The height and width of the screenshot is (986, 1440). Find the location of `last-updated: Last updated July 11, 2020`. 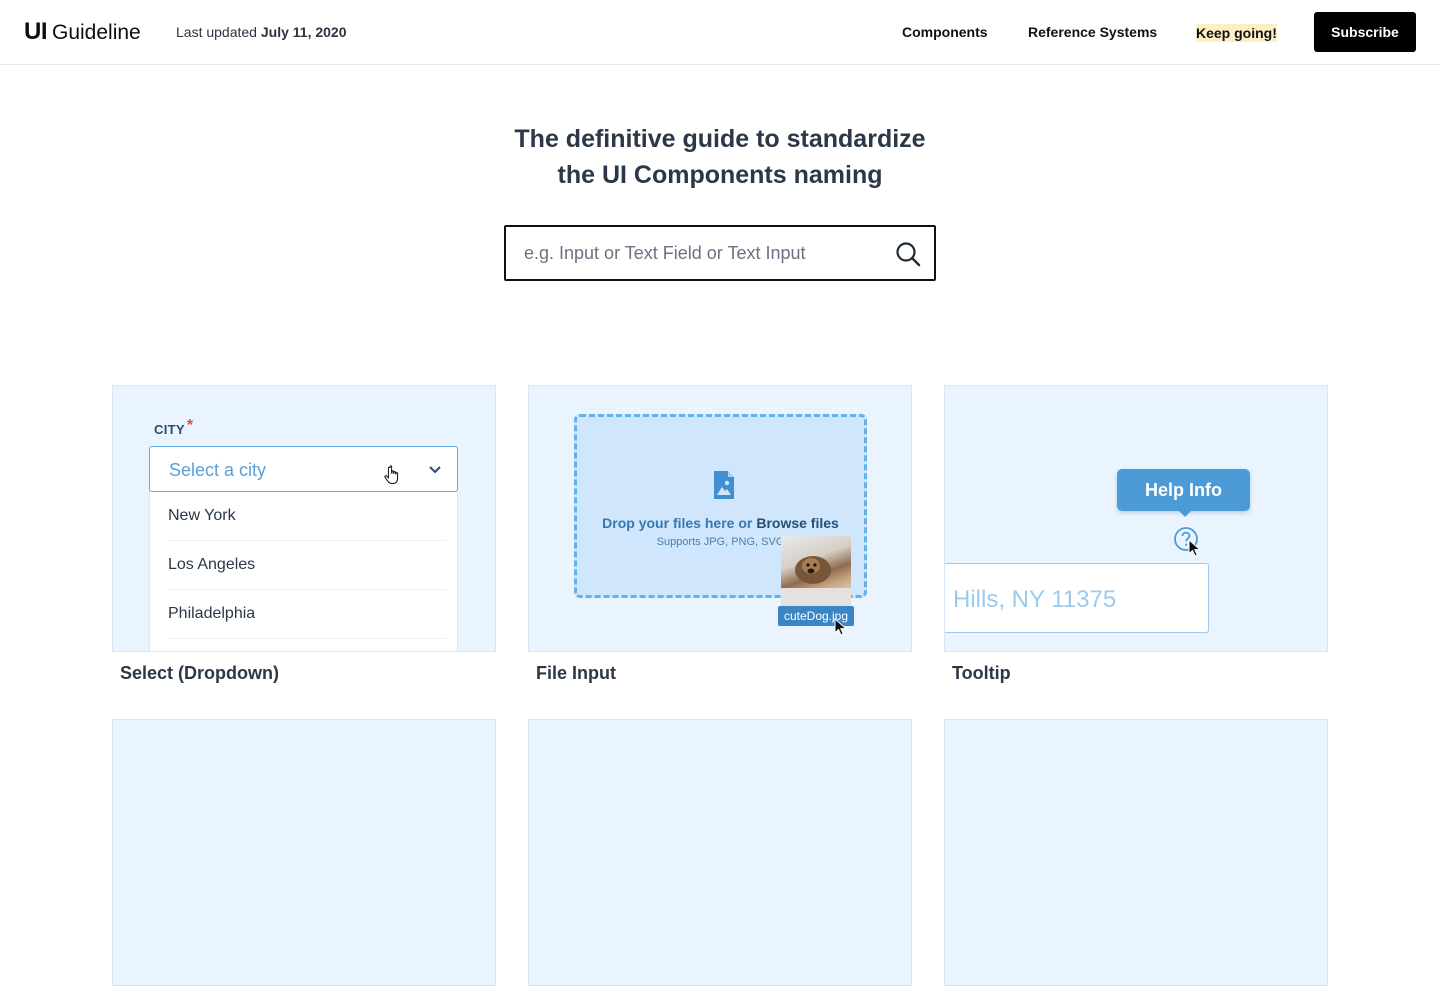

last-updated: Last updated July 11, 2020 is located at coordinates (261, 32).